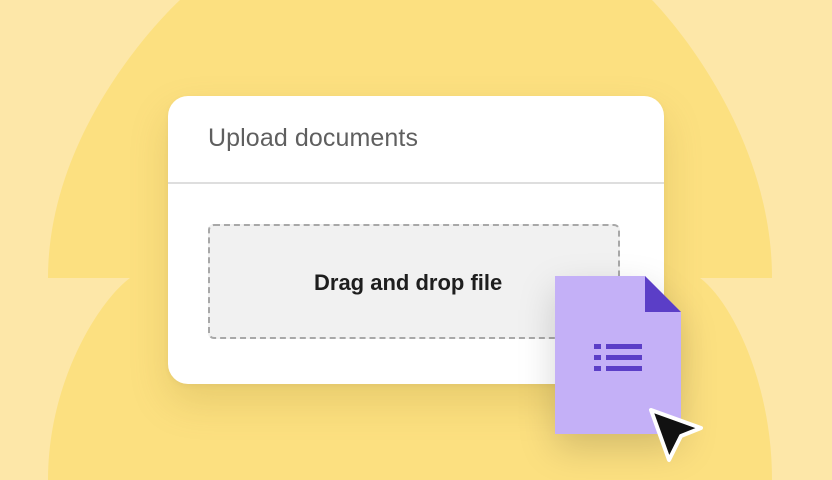 This screenshot has width=832, height=480. I want to click on card-title: Upload documents, so click(313, 138).